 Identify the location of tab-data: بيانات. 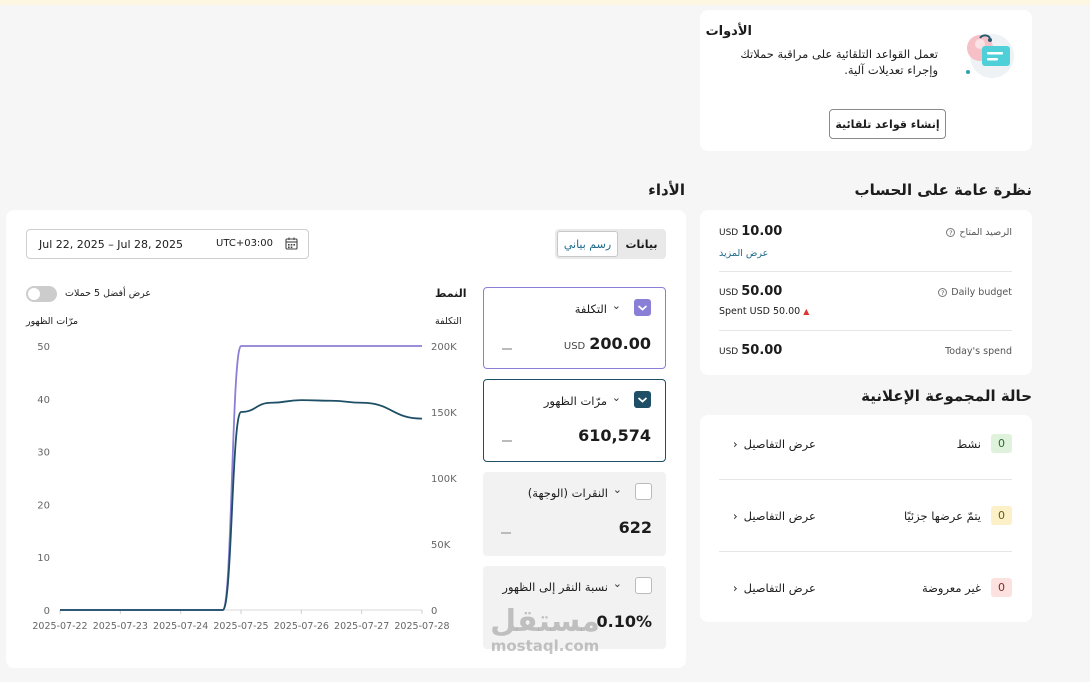
(641, 244).